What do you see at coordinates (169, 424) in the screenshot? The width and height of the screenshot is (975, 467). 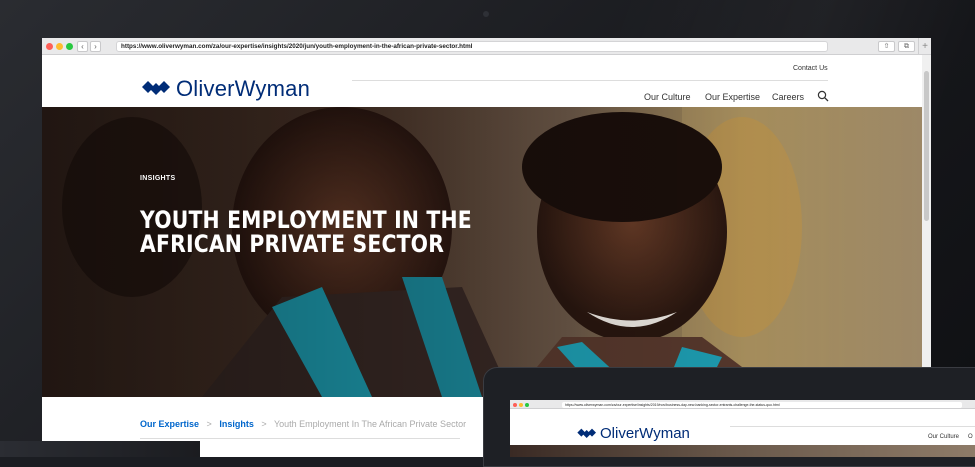 I see `breadcrumb-our-expertise: Our Expertise` at bounding box center [169, 424].